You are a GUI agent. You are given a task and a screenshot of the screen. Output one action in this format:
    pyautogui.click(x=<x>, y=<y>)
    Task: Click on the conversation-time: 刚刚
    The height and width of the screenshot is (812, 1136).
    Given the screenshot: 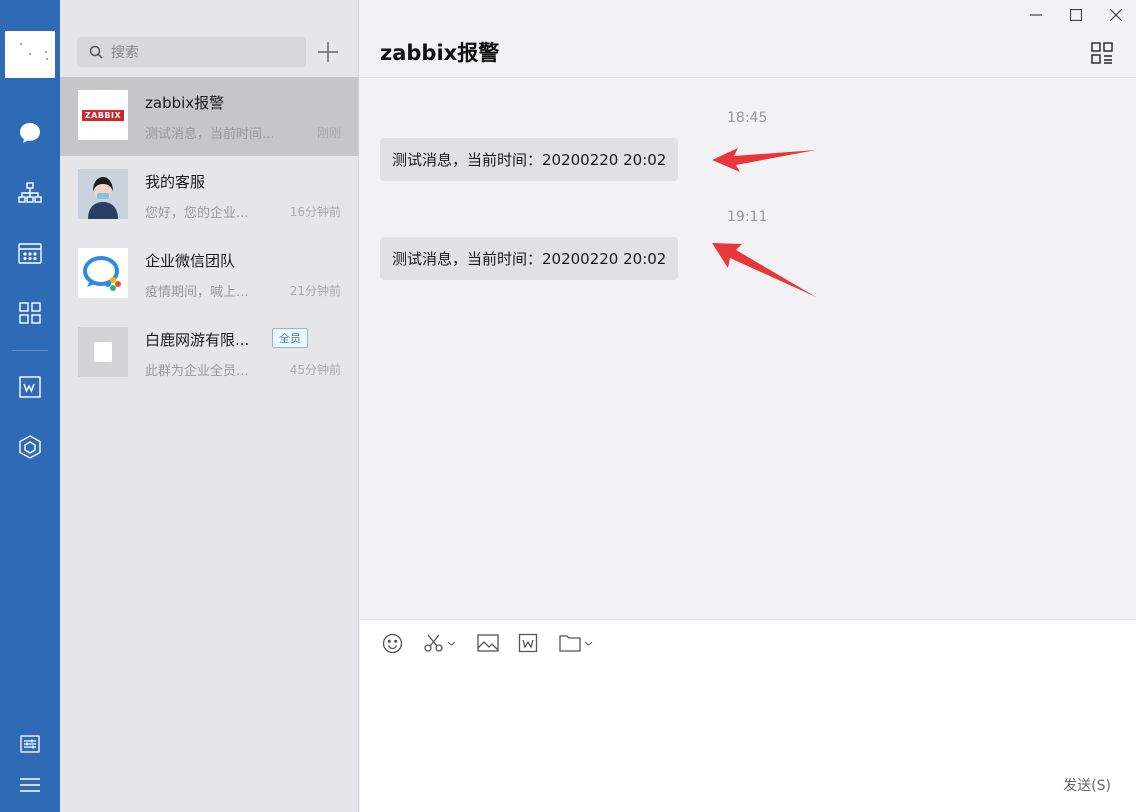 What is the action you would take?
    pyautogui.click(x=328, y=133)
    